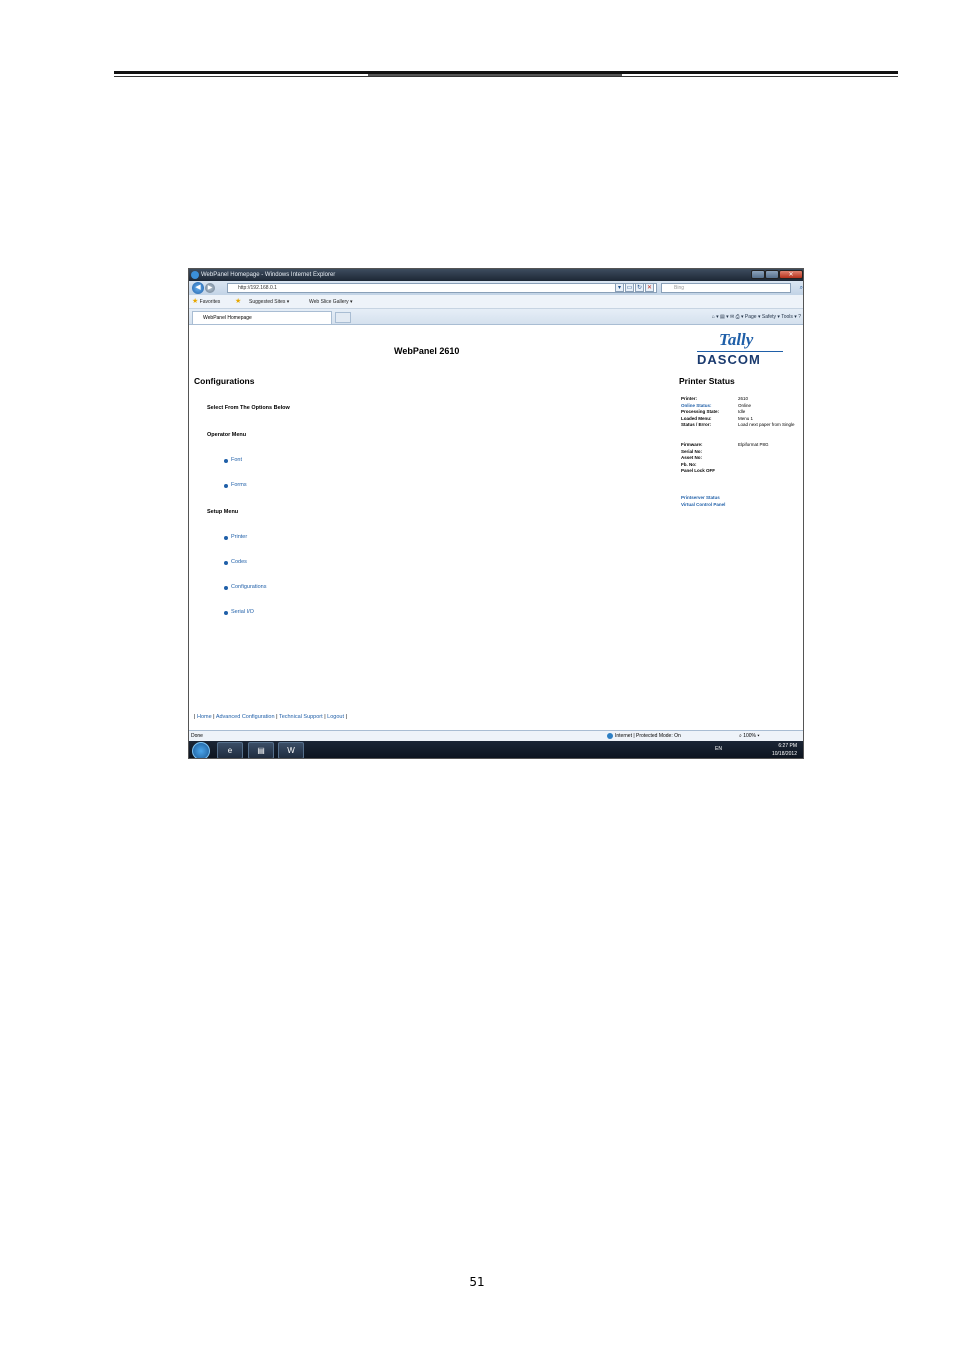 This screenshot has width=954, height=1351. What do you see at coordinates (197, 736) in the screenshot?
I see `status-text: Done` at bounding box center [197, 736].